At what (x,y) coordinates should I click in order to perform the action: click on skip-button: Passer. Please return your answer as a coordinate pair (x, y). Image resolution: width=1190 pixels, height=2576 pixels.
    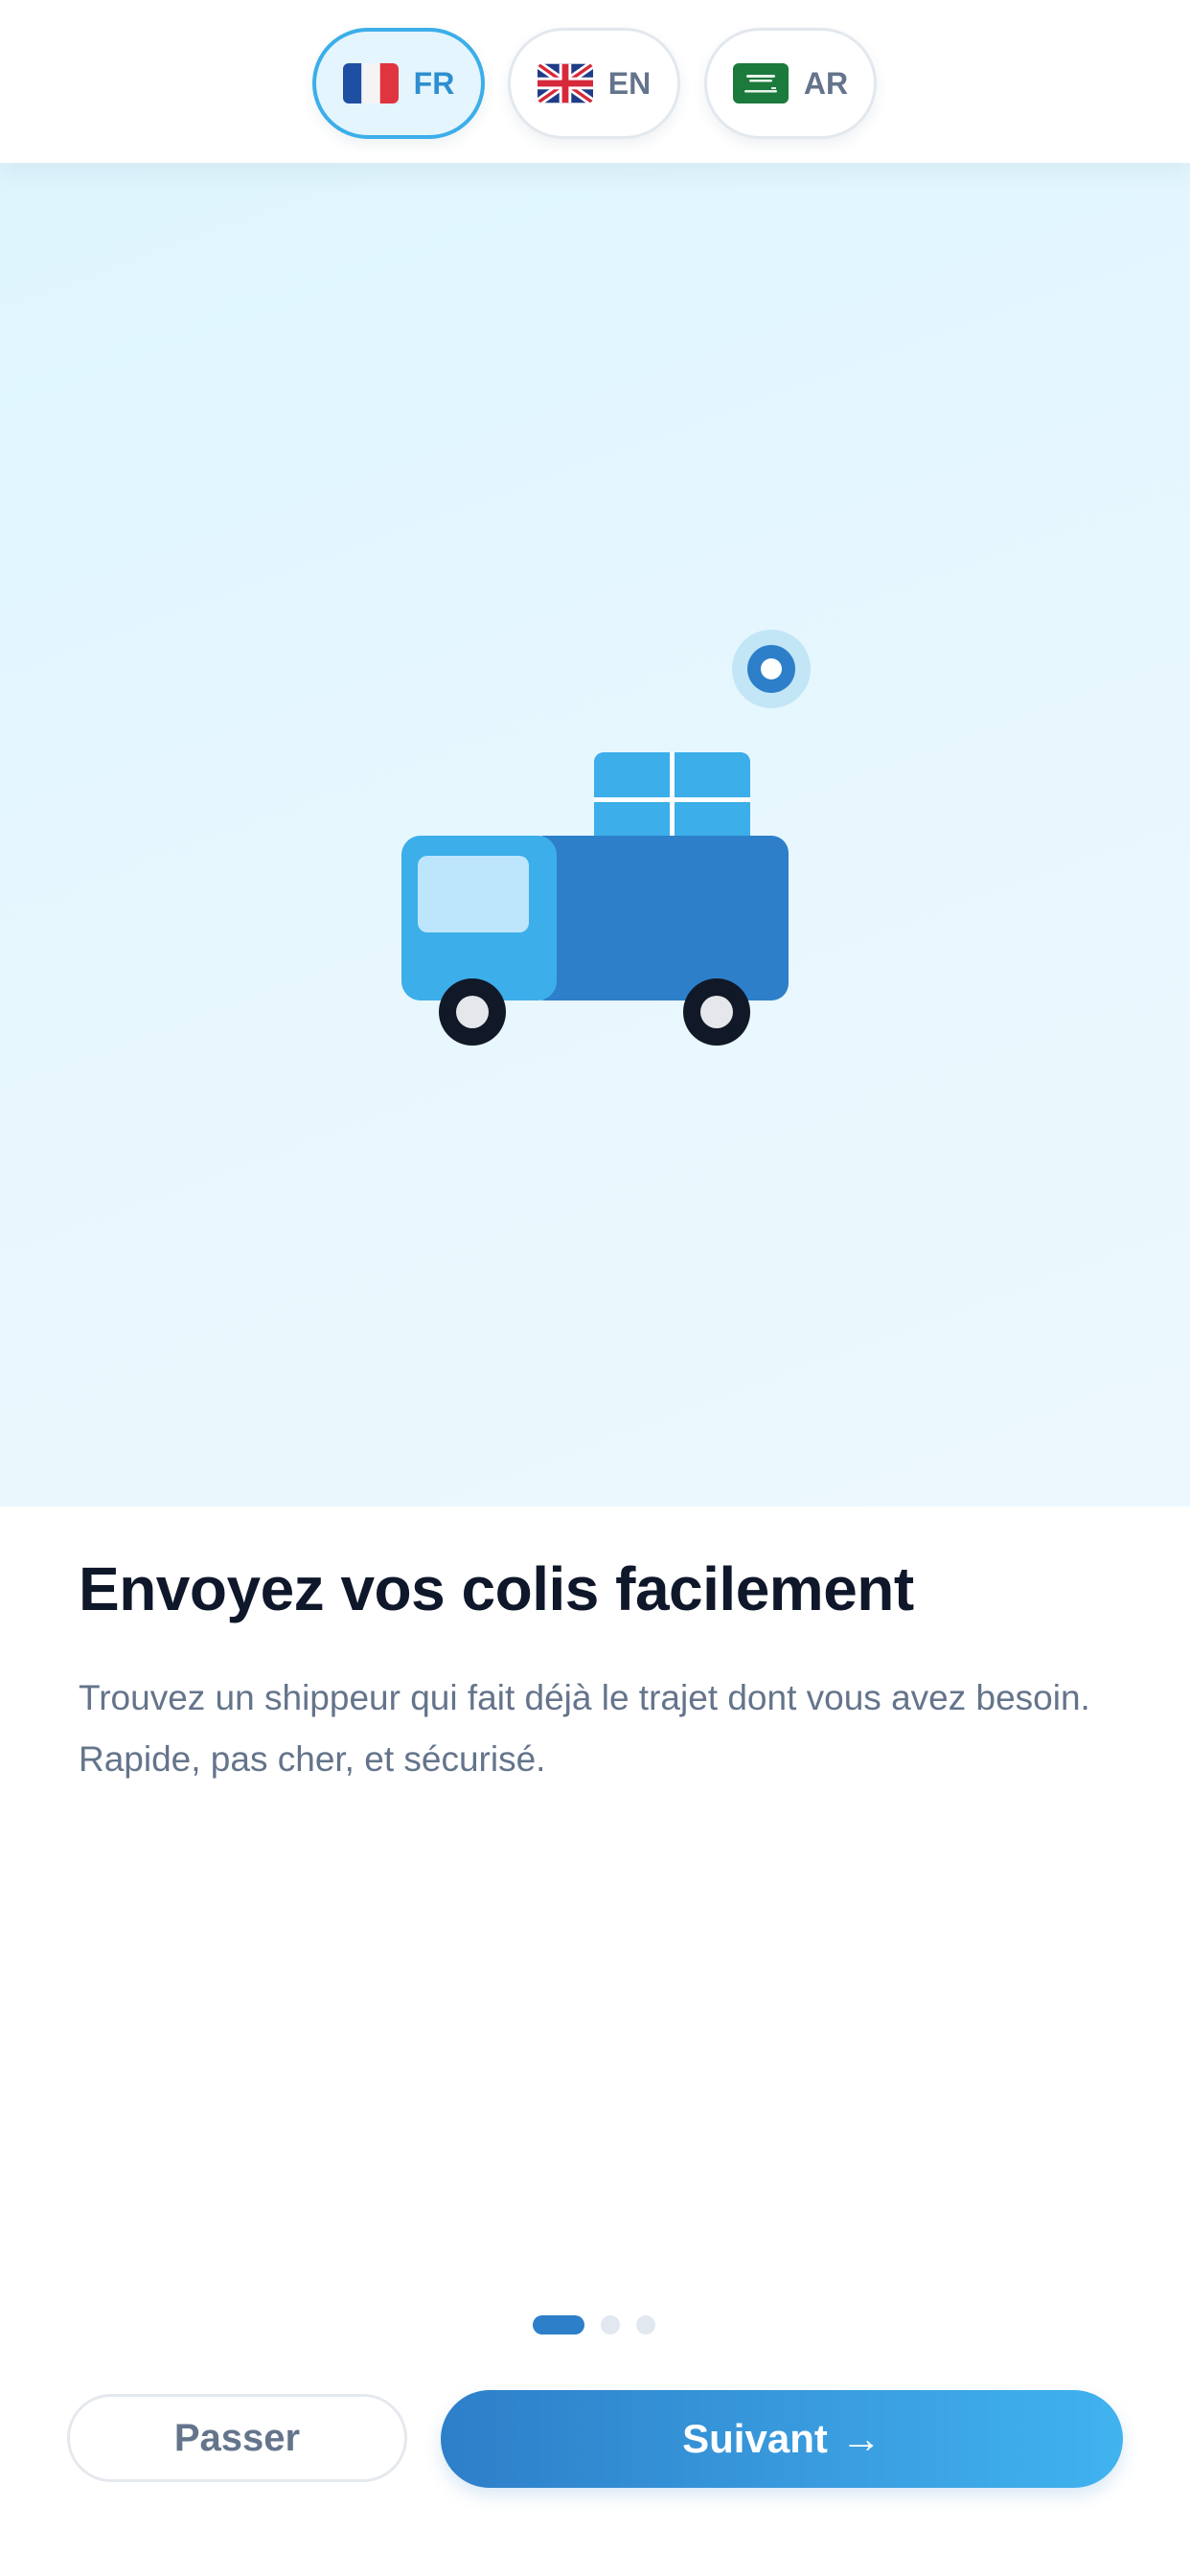
    Looking at the image, I should click on (237, 2438).